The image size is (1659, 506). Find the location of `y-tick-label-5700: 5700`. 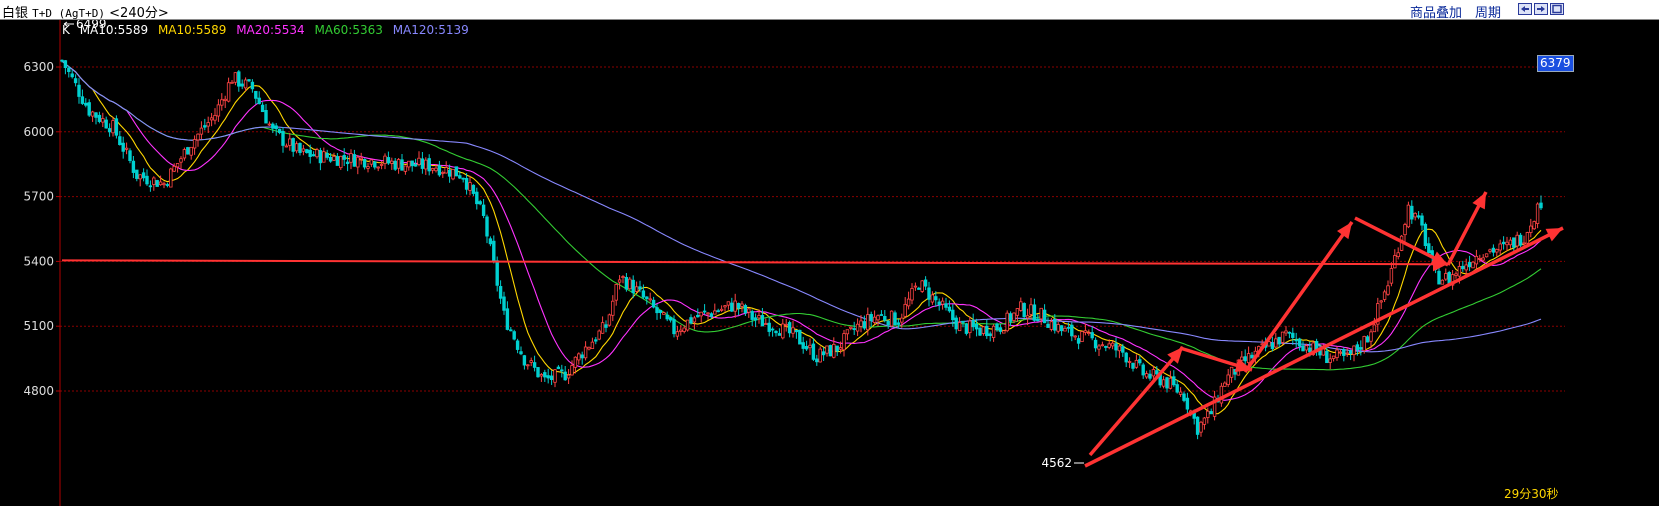

y-tick-label-5700: 5700 is located at coordinates (38, 197).